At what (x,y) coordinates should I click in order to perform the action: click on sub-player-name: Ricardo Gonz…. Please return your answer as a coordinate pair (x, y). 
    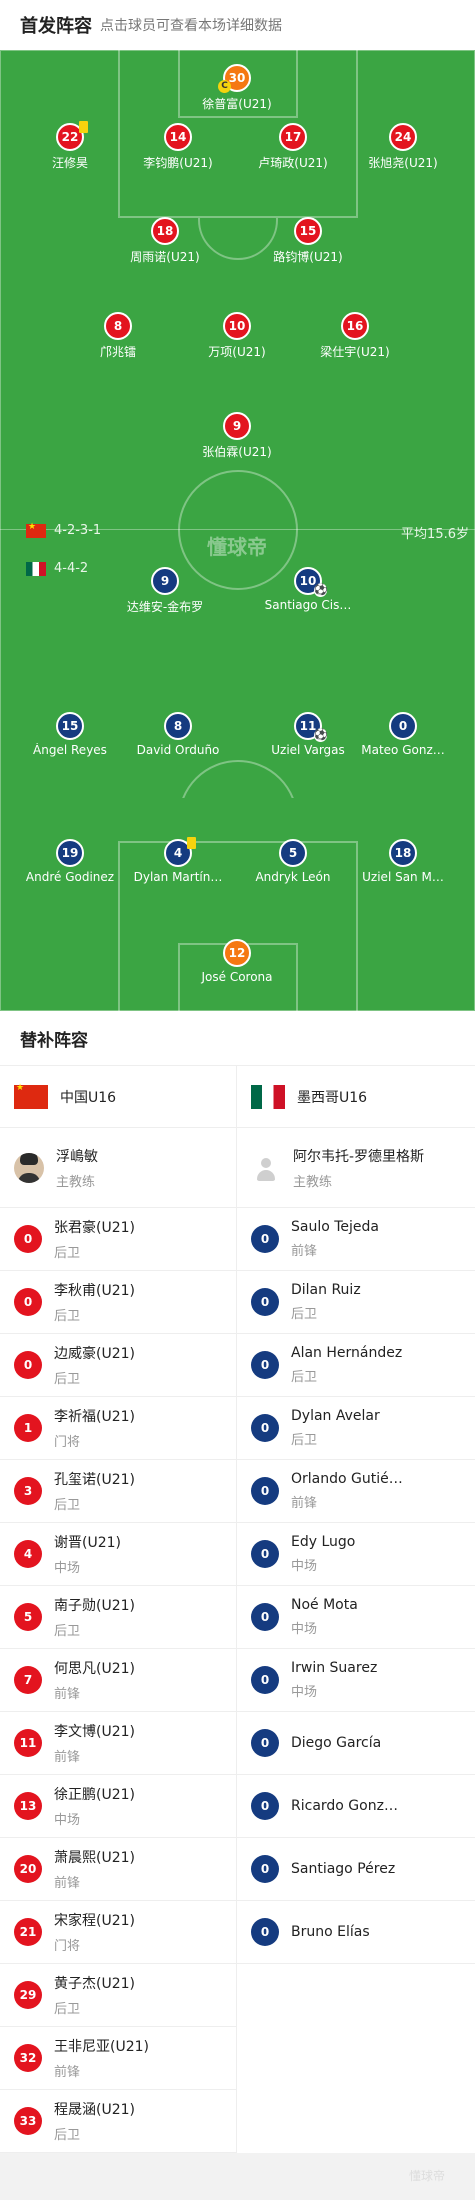
    Looking at the image, I should click on (344, 1806).